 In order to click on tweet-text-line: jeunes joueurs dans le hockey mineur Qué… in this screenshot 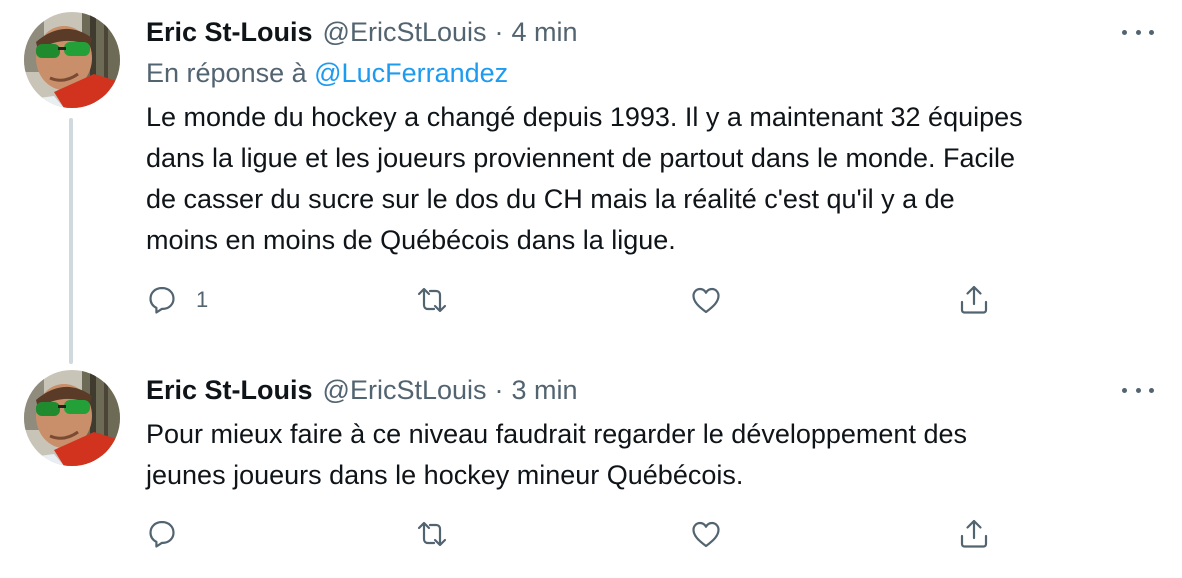, I will do `click(445, 475)`.